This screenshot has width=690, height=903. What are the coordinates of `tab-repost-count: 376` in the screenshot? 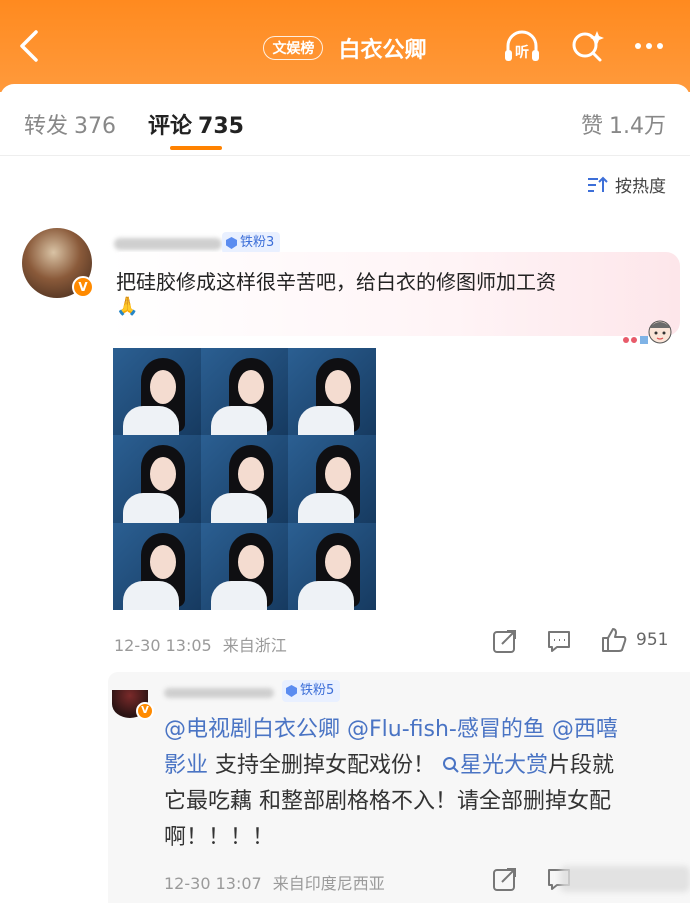 It's located at (95, 126).